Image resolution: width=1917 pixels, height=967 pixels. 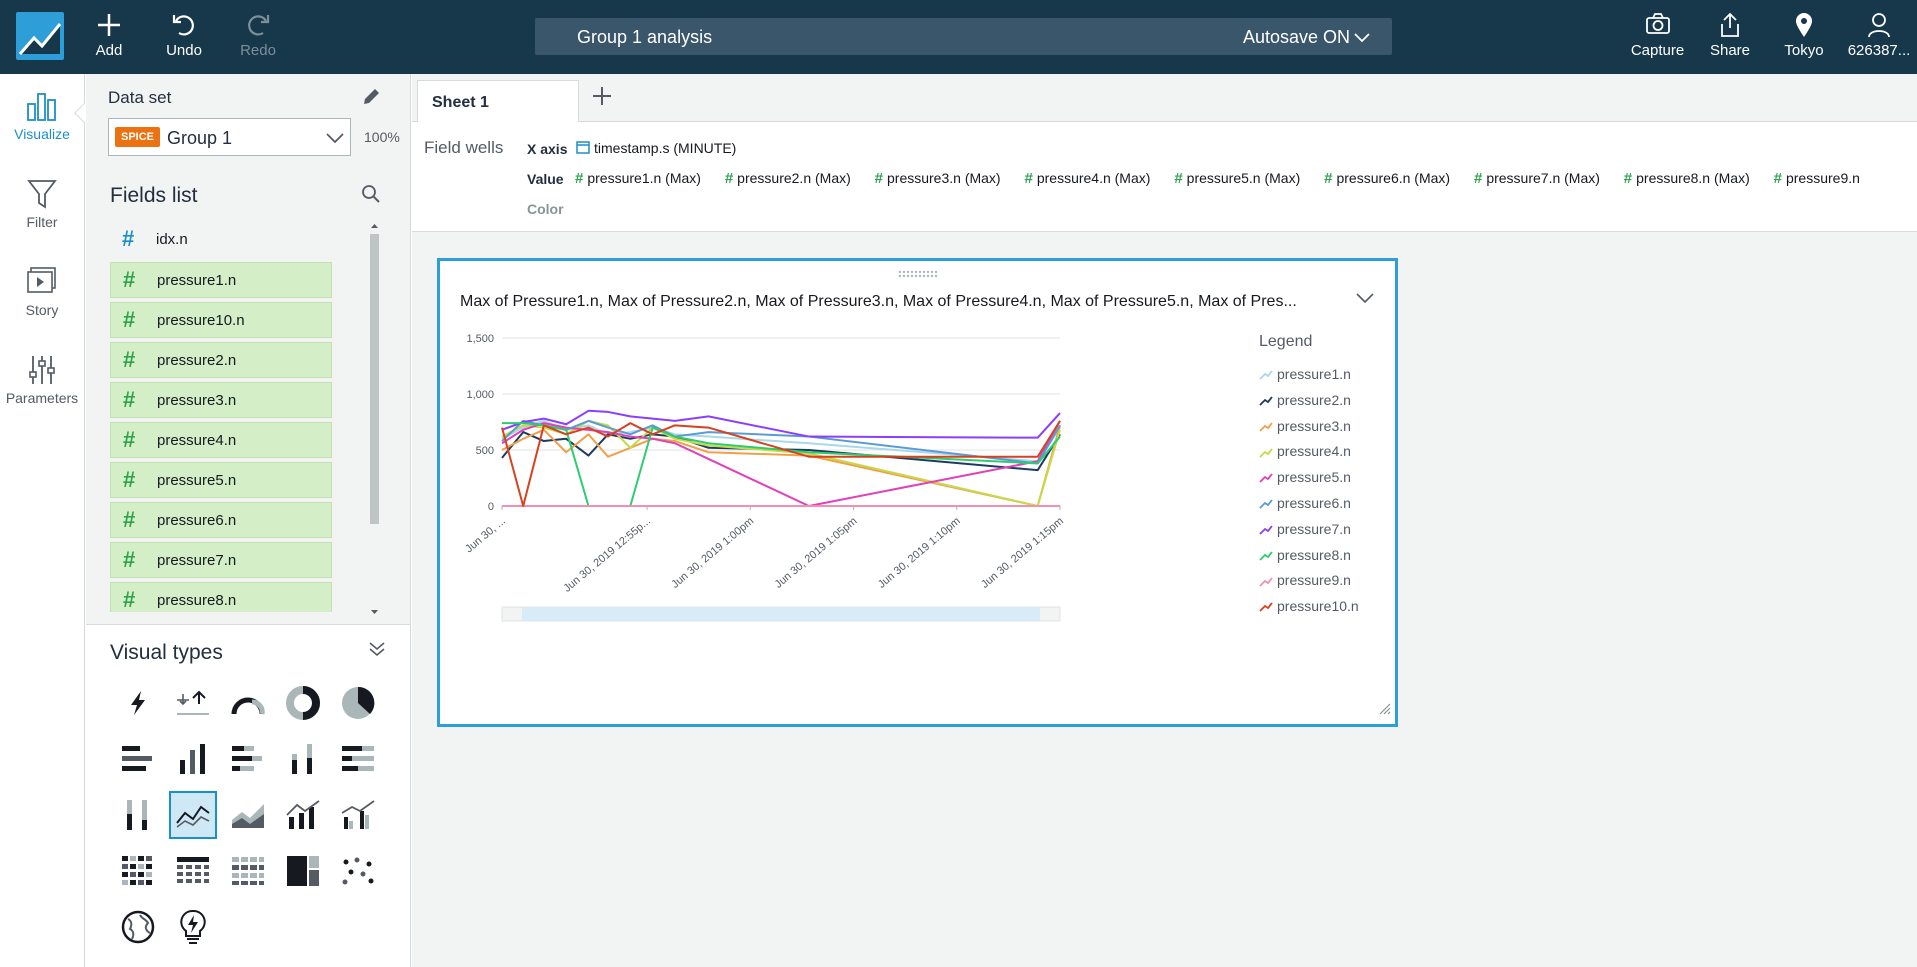 I want to click on horizontal-bar-icon, so click(x=138, y=759).